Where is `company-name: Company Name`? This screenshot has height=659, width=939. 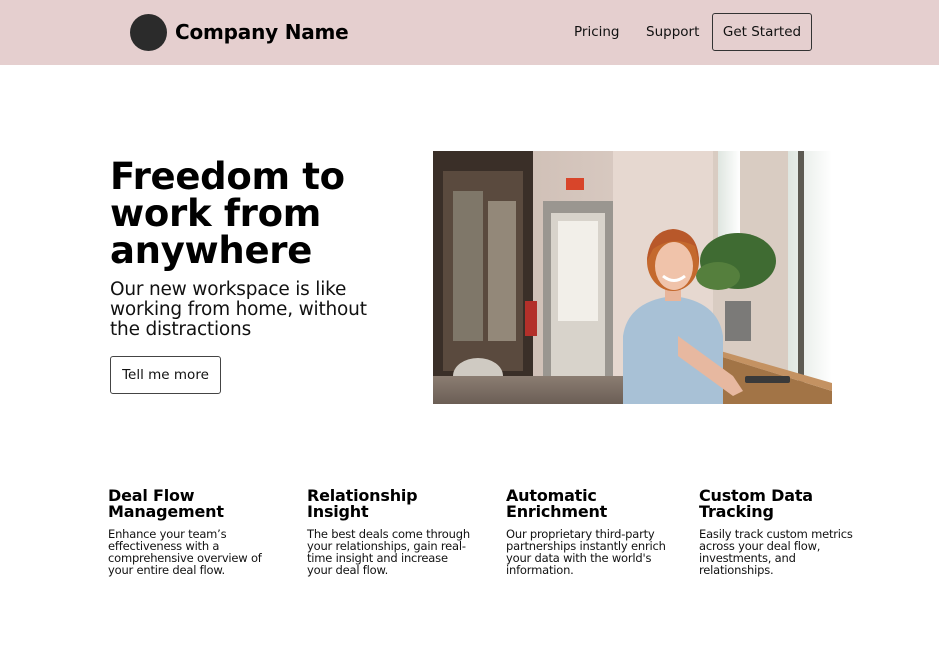
company-name: Company Name is located at coordinates (262, 32).